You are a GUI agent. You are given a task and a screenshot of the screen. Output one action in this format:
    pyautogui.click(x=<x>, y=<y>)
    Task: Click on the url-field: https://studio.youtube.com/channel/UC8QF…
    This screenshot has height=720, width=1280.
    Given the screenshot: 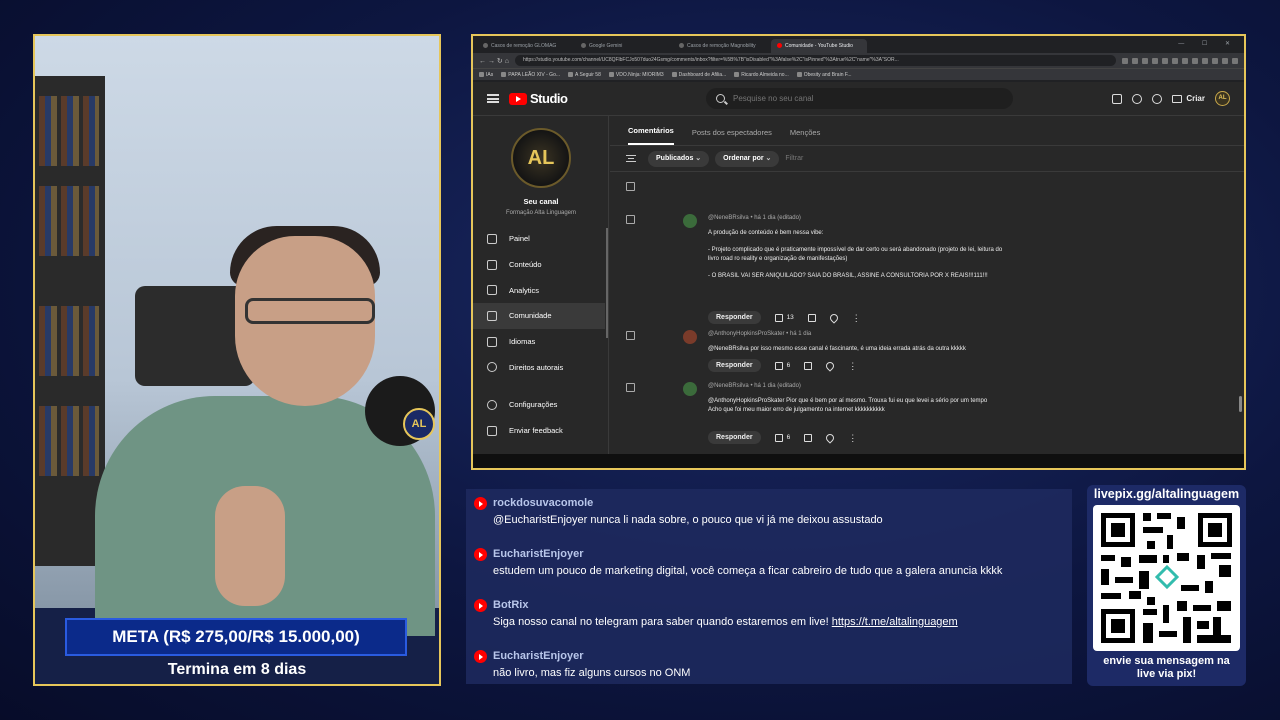 What is the action you would take?
    pyautogui.click(x=815, y=60)
    